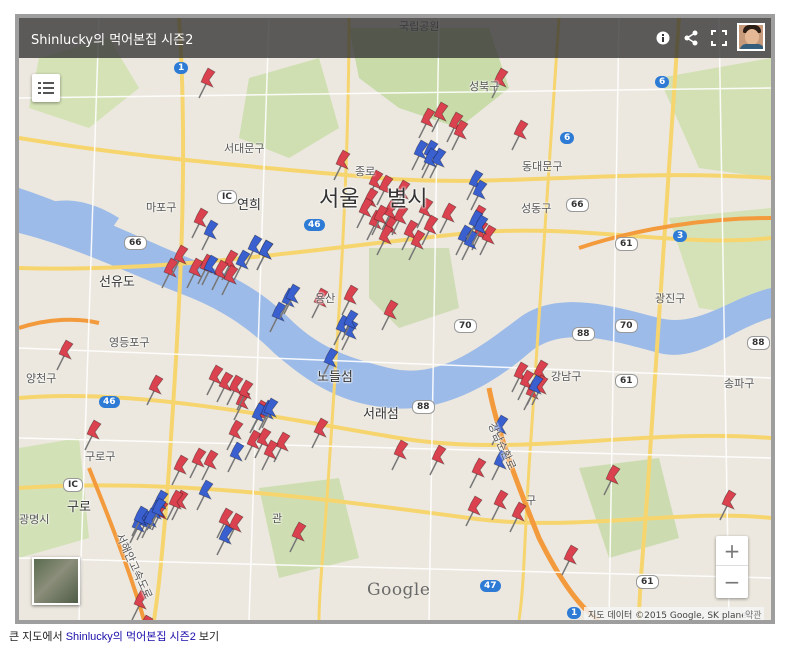  Describe the element at coordinates (732, 551) in the screenshot. I see `zoom-in-button: +` at that location.